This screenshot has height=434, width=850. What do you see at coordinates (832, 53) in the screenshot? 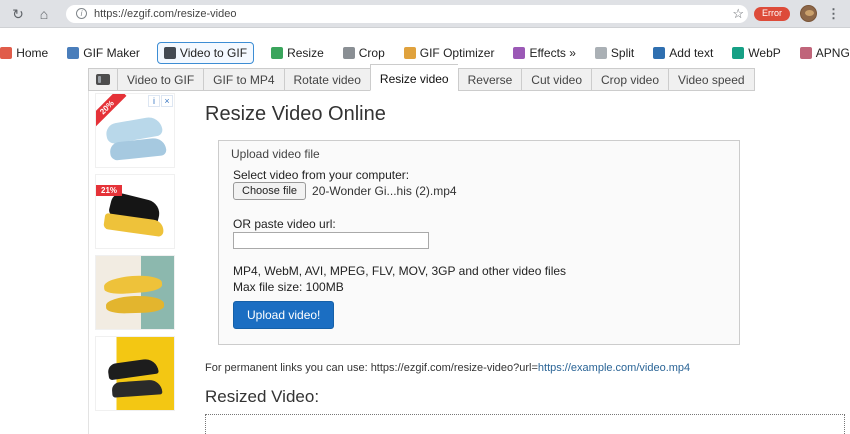
I see `nav-label: APNG` at bounding box center [832, 53].